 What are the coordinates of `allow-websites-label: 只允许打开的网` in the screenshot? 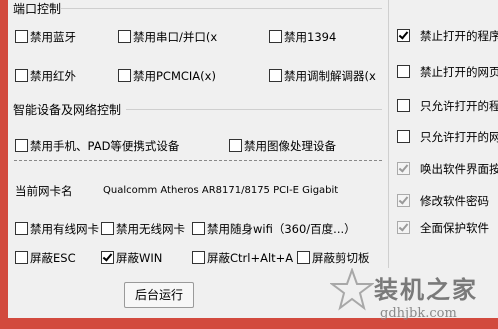 It's located at (459, 137).